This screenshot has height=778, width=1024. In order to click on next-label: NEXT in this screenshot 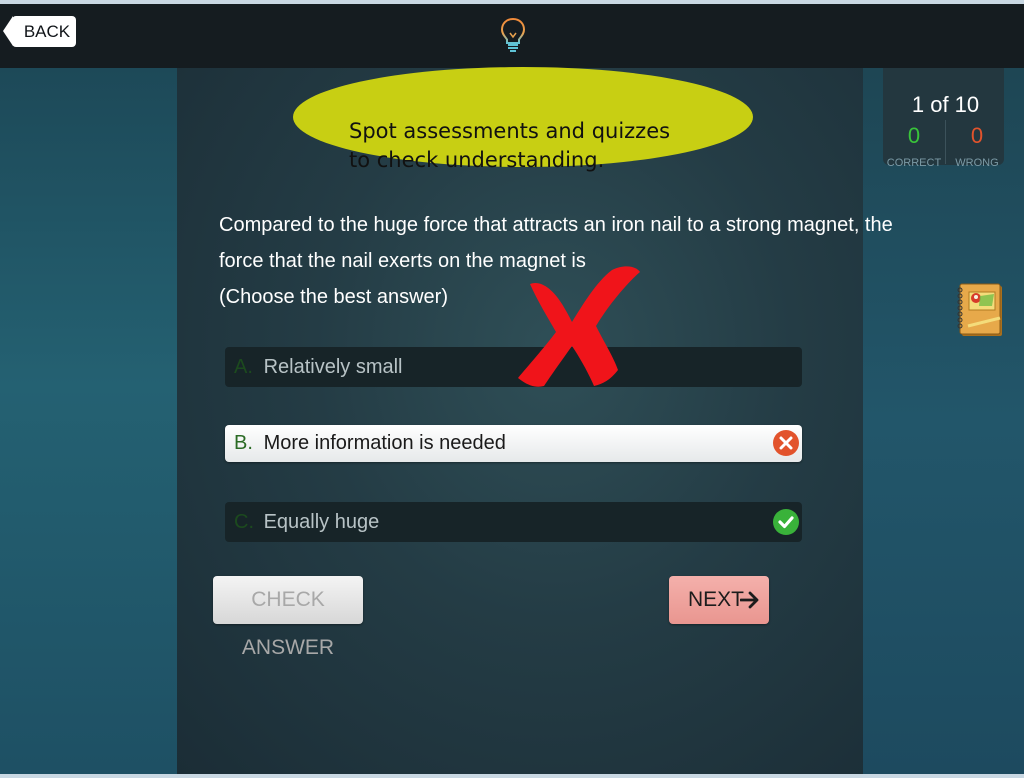, I will do `click(716, 599)`.